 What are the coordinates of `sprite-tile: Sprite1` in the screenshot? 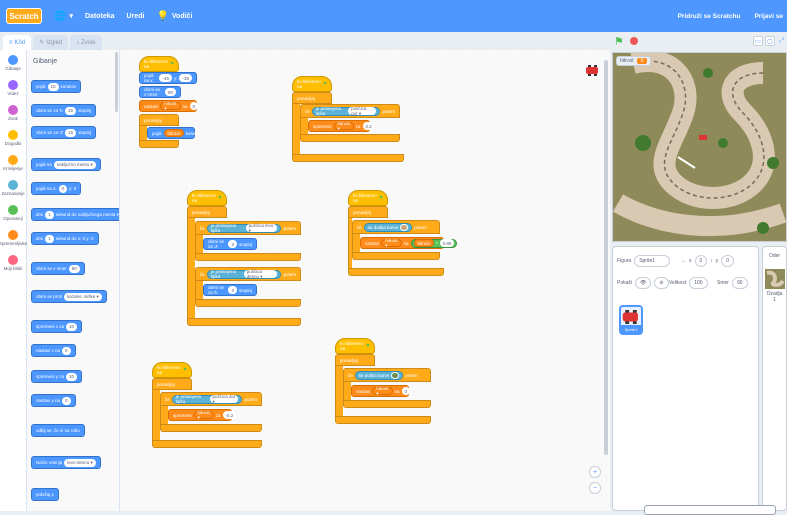 It's located at (631, 320).